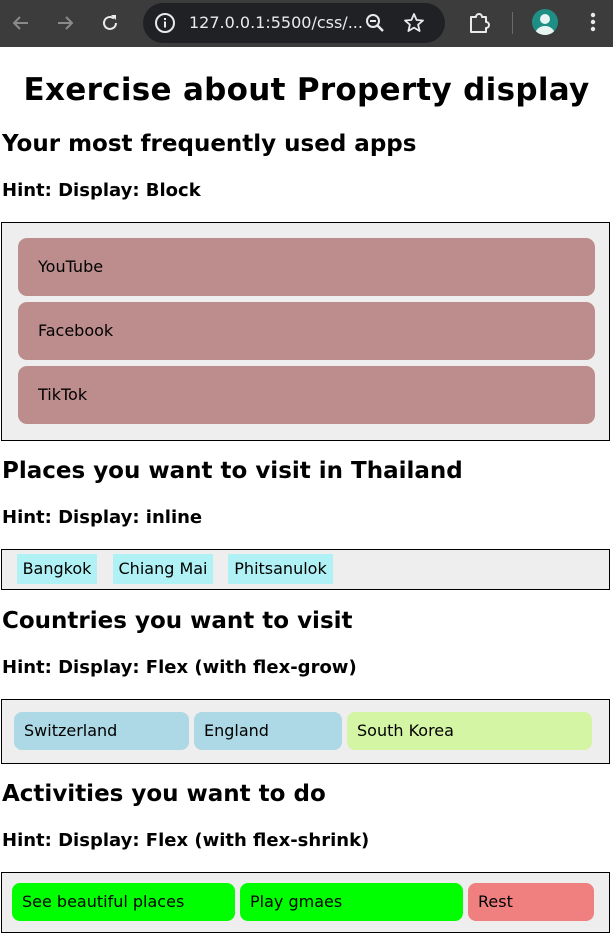 The width and height of the screenshot is (613, 950). What do you see at coordinates (102, 517) in the screenshot?
I see `section-hint-thailand: Hint: Display: inline` at bounding box center [102, 517].